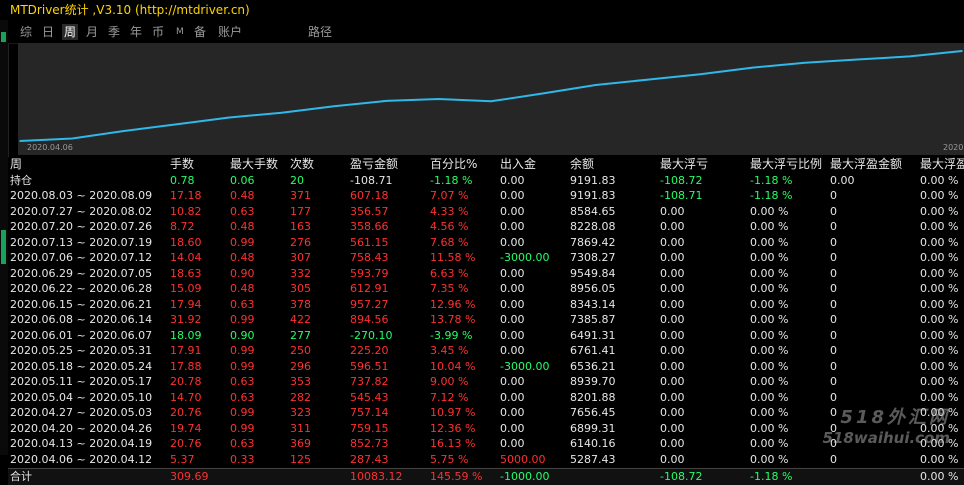 Image resolution: width=964 pixels, height=485 pixels. Describe the element at coordinates (593, 350) in the screenshot. I see `cell-balance: 6761.41` at that location.